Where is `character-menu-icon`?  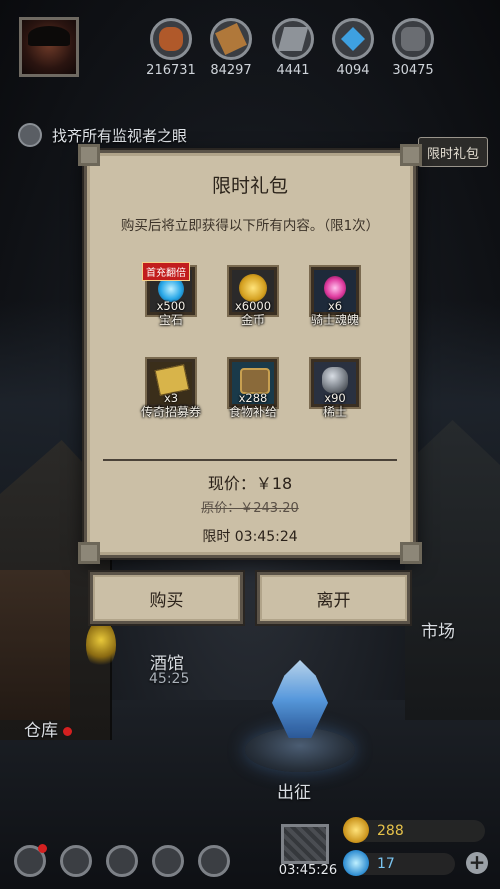
character-menu-icon is located at coordinates (30, 860).